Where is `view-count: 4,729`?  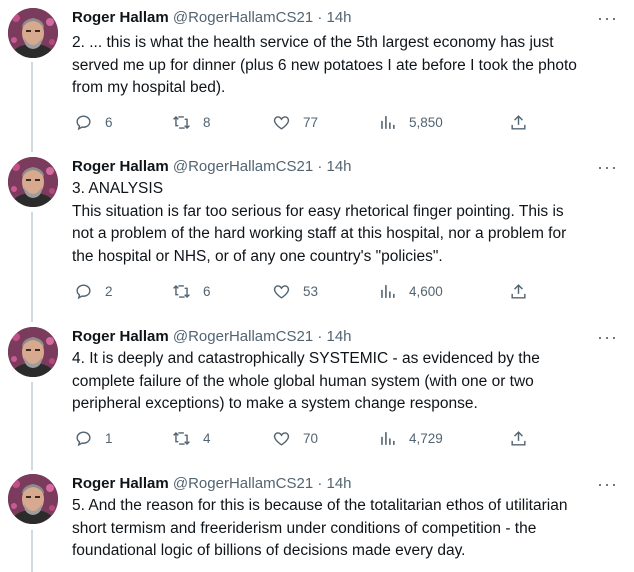
view-count: 4,729 is located at coordinates (426, 438).